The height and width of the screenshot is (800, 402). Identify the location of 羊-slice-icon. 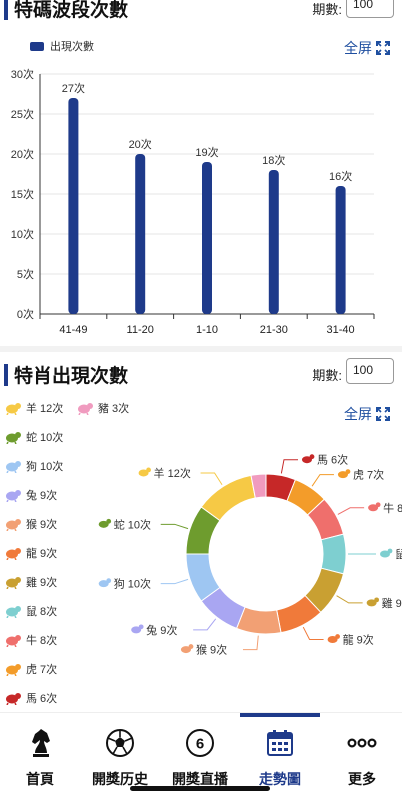
(144, 472).